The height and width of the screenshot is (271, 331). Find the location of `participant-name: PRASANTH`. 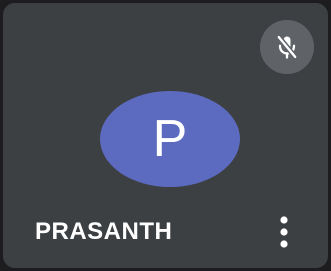

participant-name: PRASANTH is located at coordinates (104, 231).